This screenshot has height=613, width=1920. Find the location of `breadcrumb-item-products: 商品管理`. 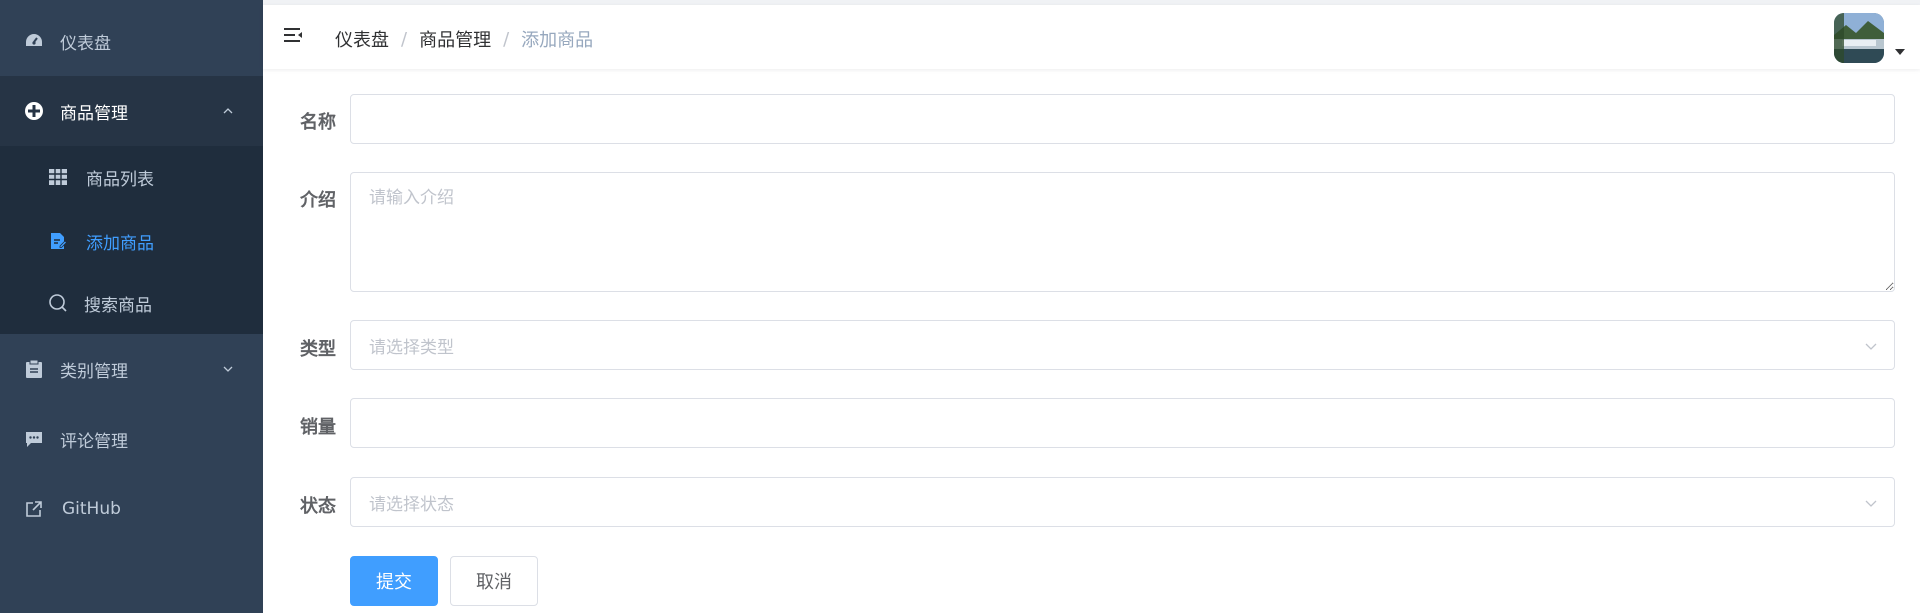

breadcrumb-item-products: 商品管理 is located at coordinates (455, 39).